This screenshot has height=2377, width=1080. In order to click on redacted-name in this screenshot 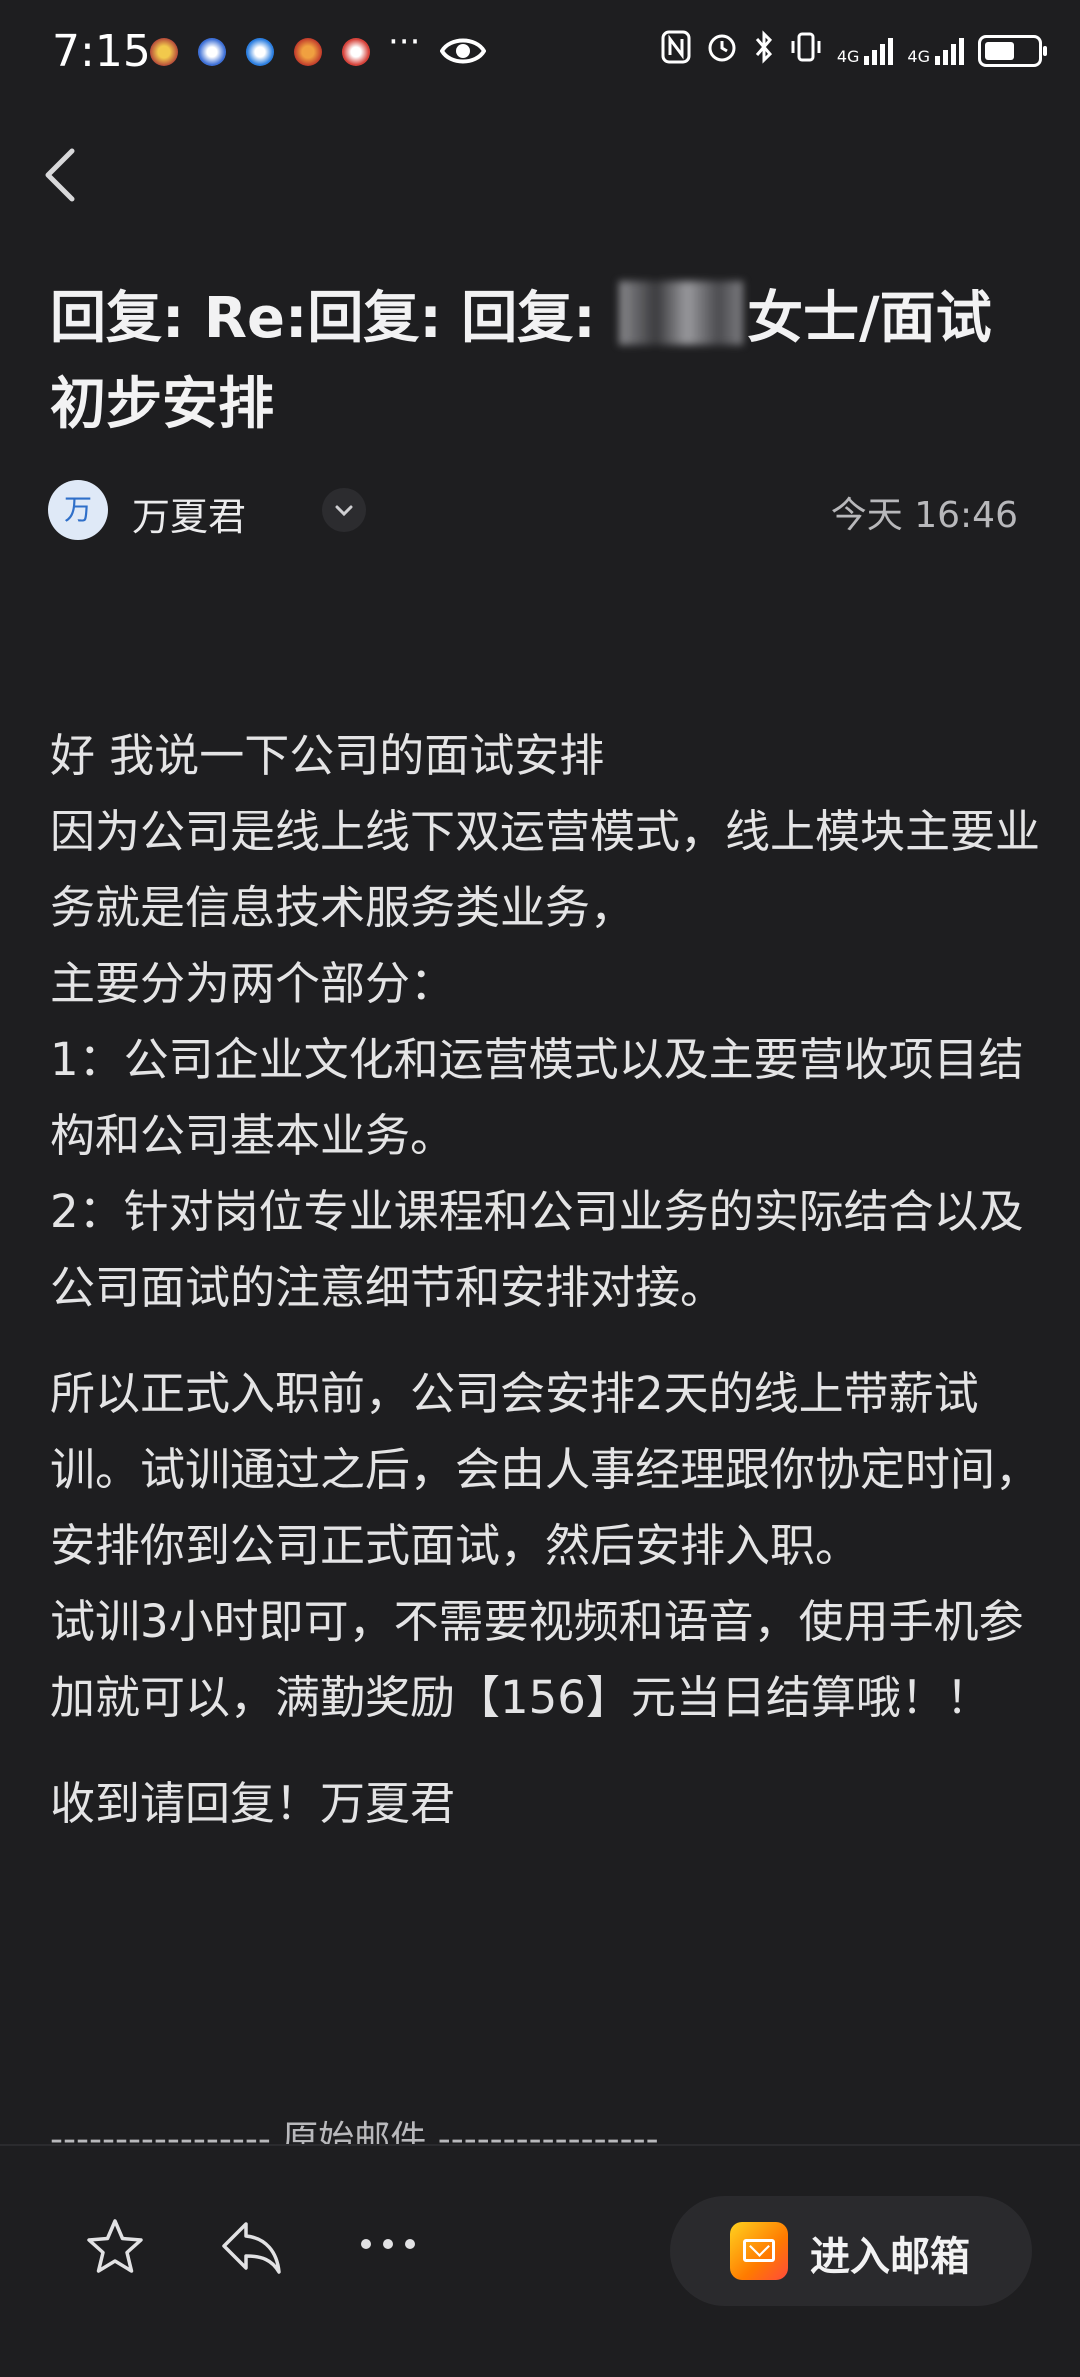, I will do `click(681, 313)`.